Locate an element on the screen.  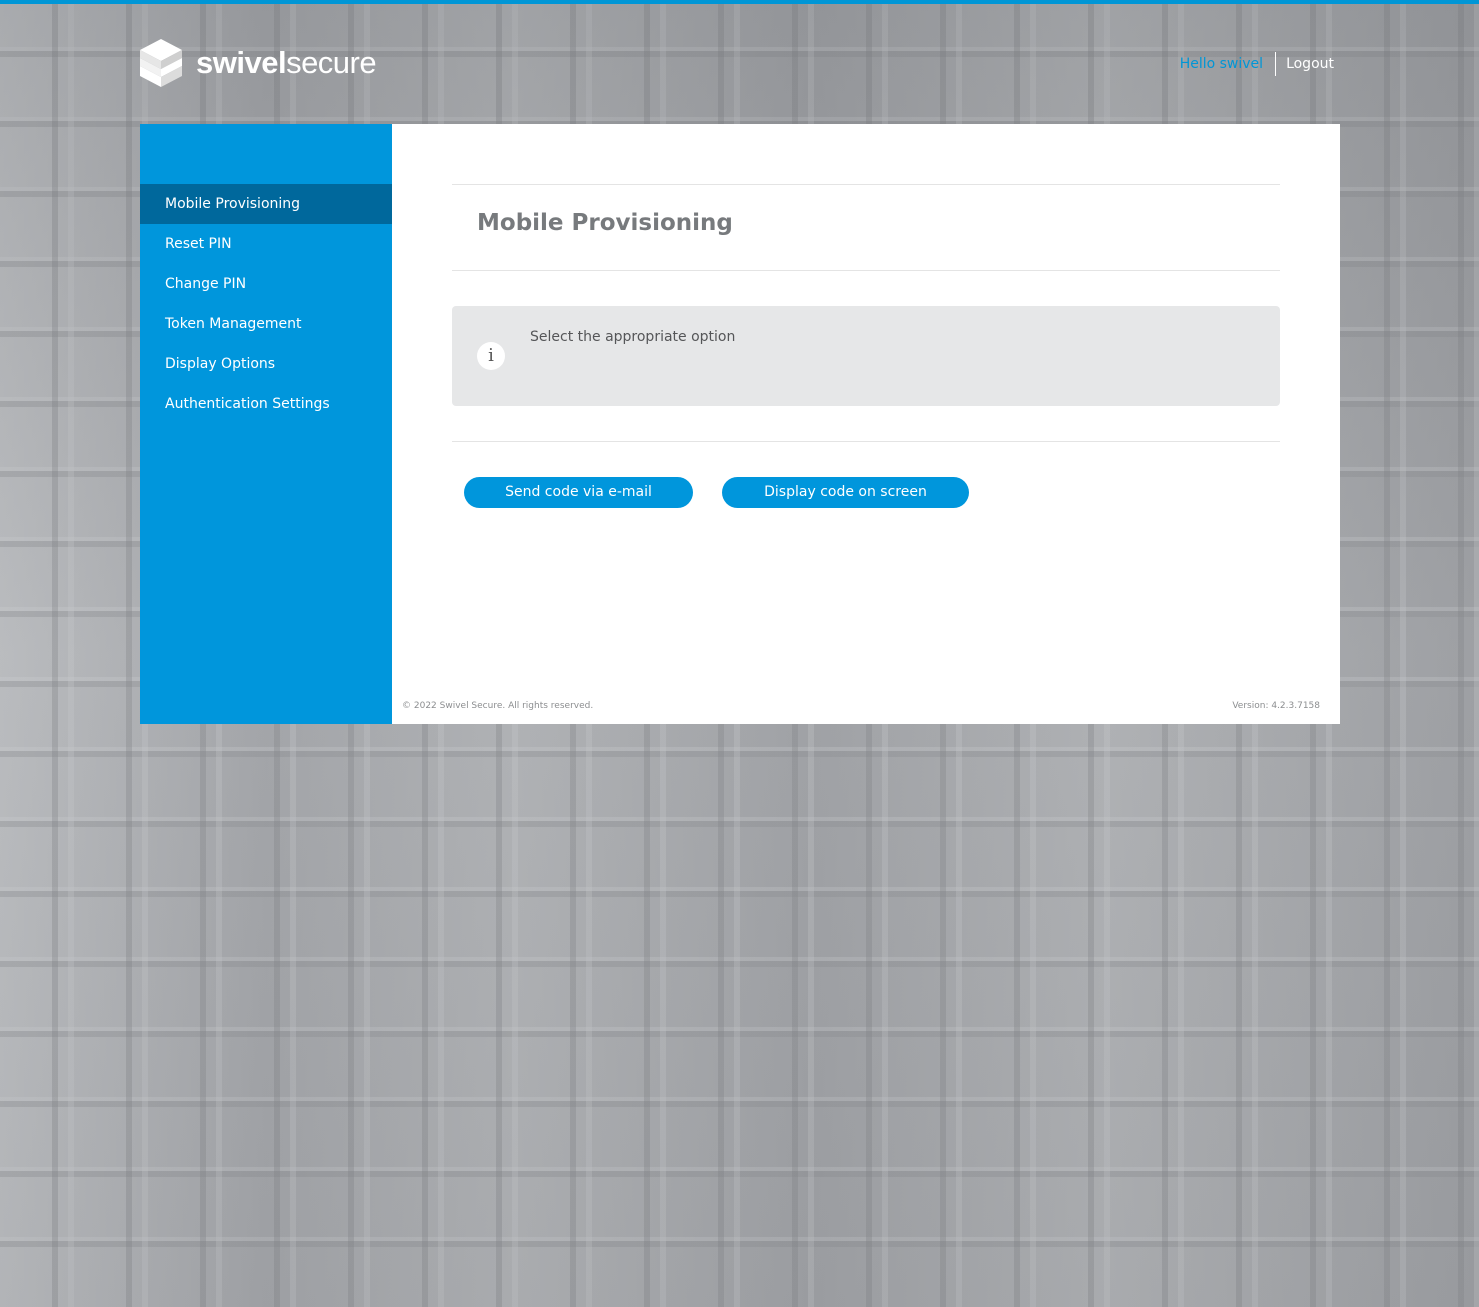
swivel-cube-logo-icon is located at coordinates (161, 63).